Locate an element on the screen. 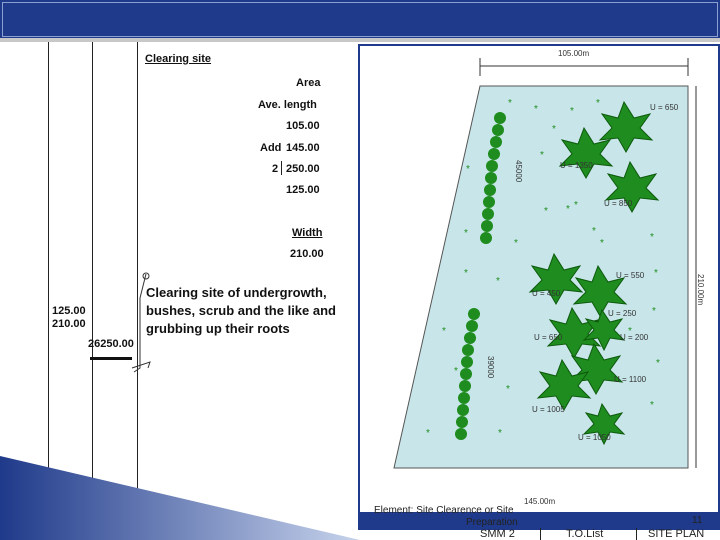  u-label-10: U = 1050 is located at coordinates (594, 437).